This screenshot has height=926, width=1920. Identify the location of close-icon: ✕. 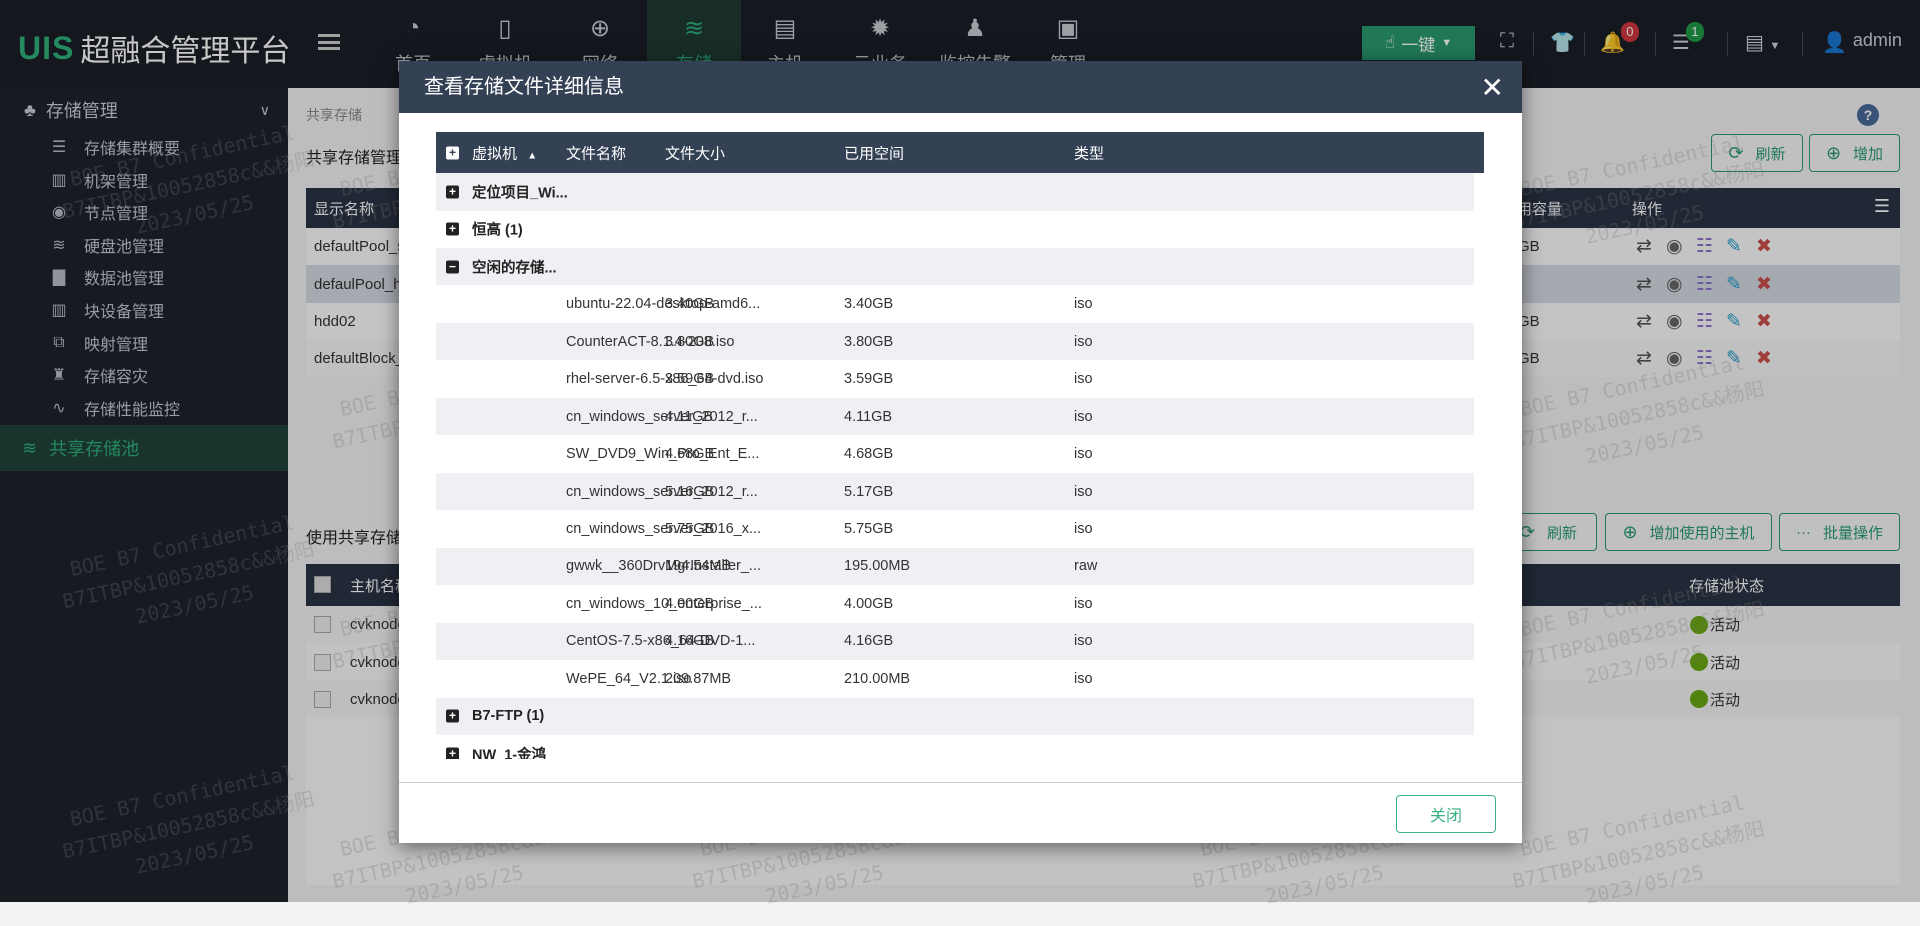
(1492, 87).